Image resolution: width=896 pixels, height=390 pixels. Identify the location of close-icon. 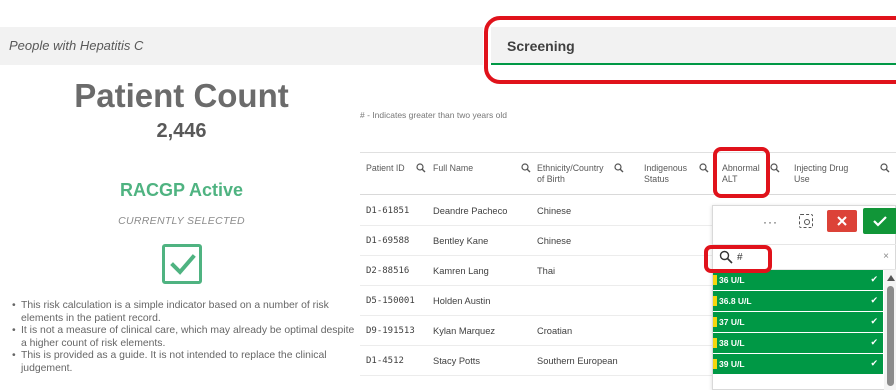
(842, 221).